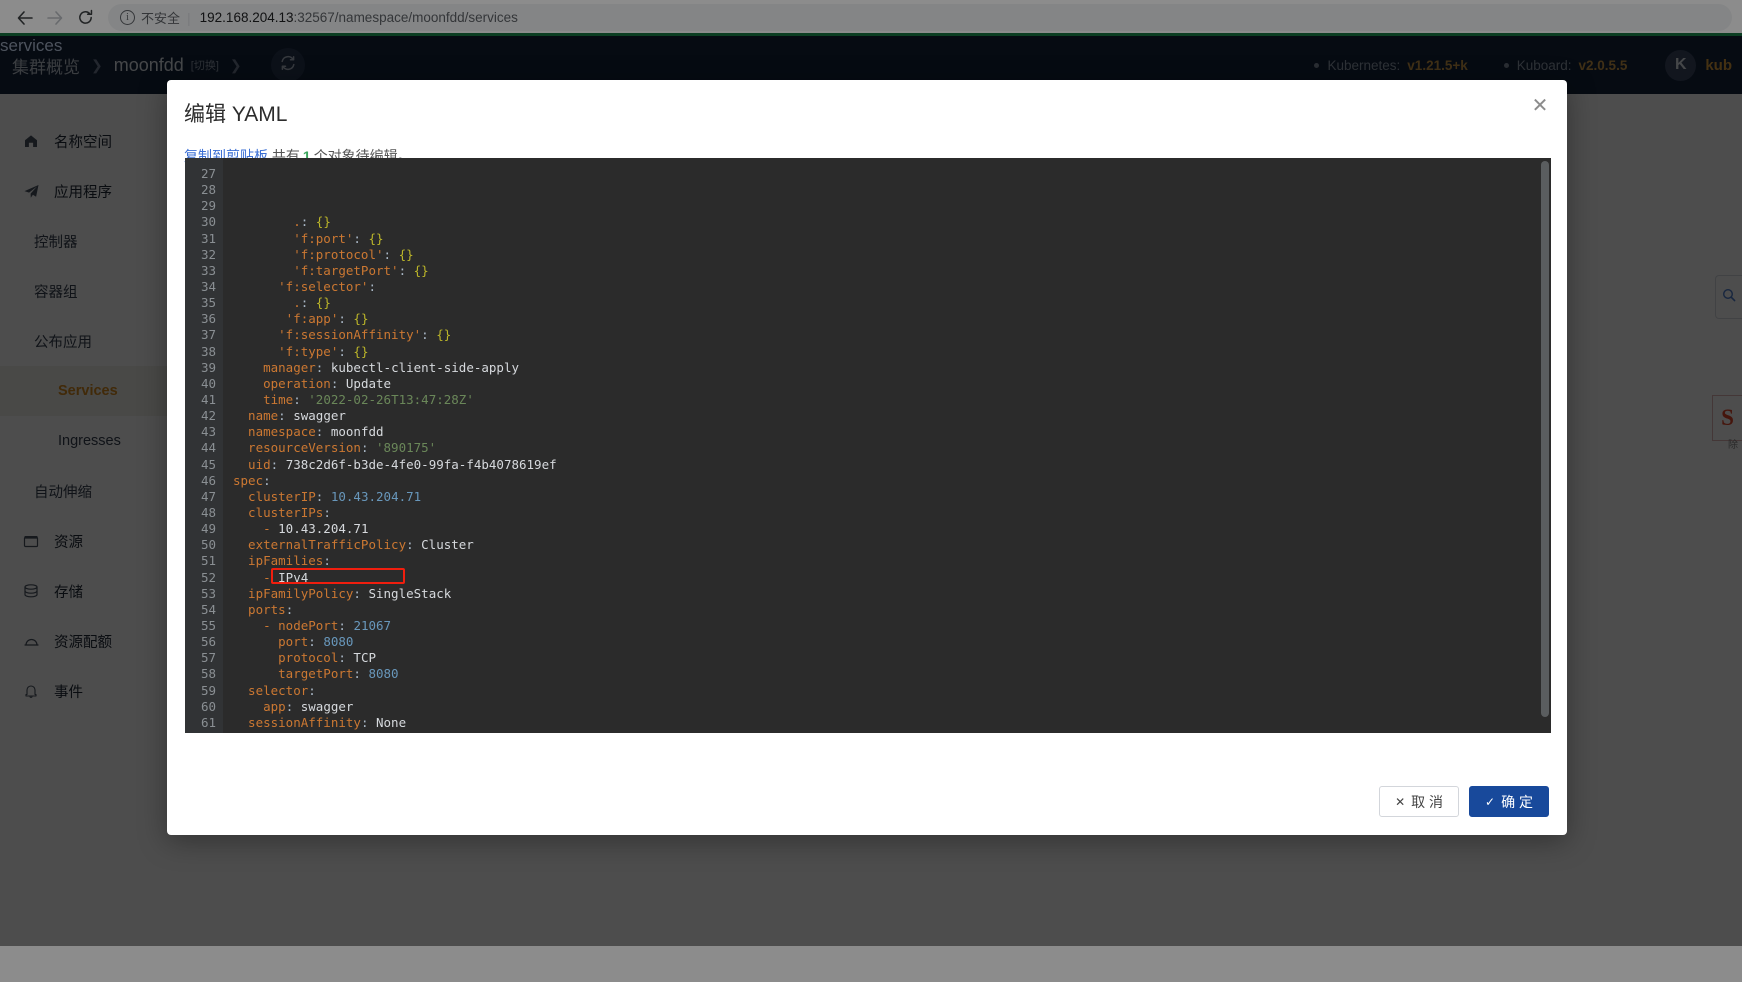 This screenshot has height=982, width=1742. I want to click on line-number: 57, so click(208, 658).